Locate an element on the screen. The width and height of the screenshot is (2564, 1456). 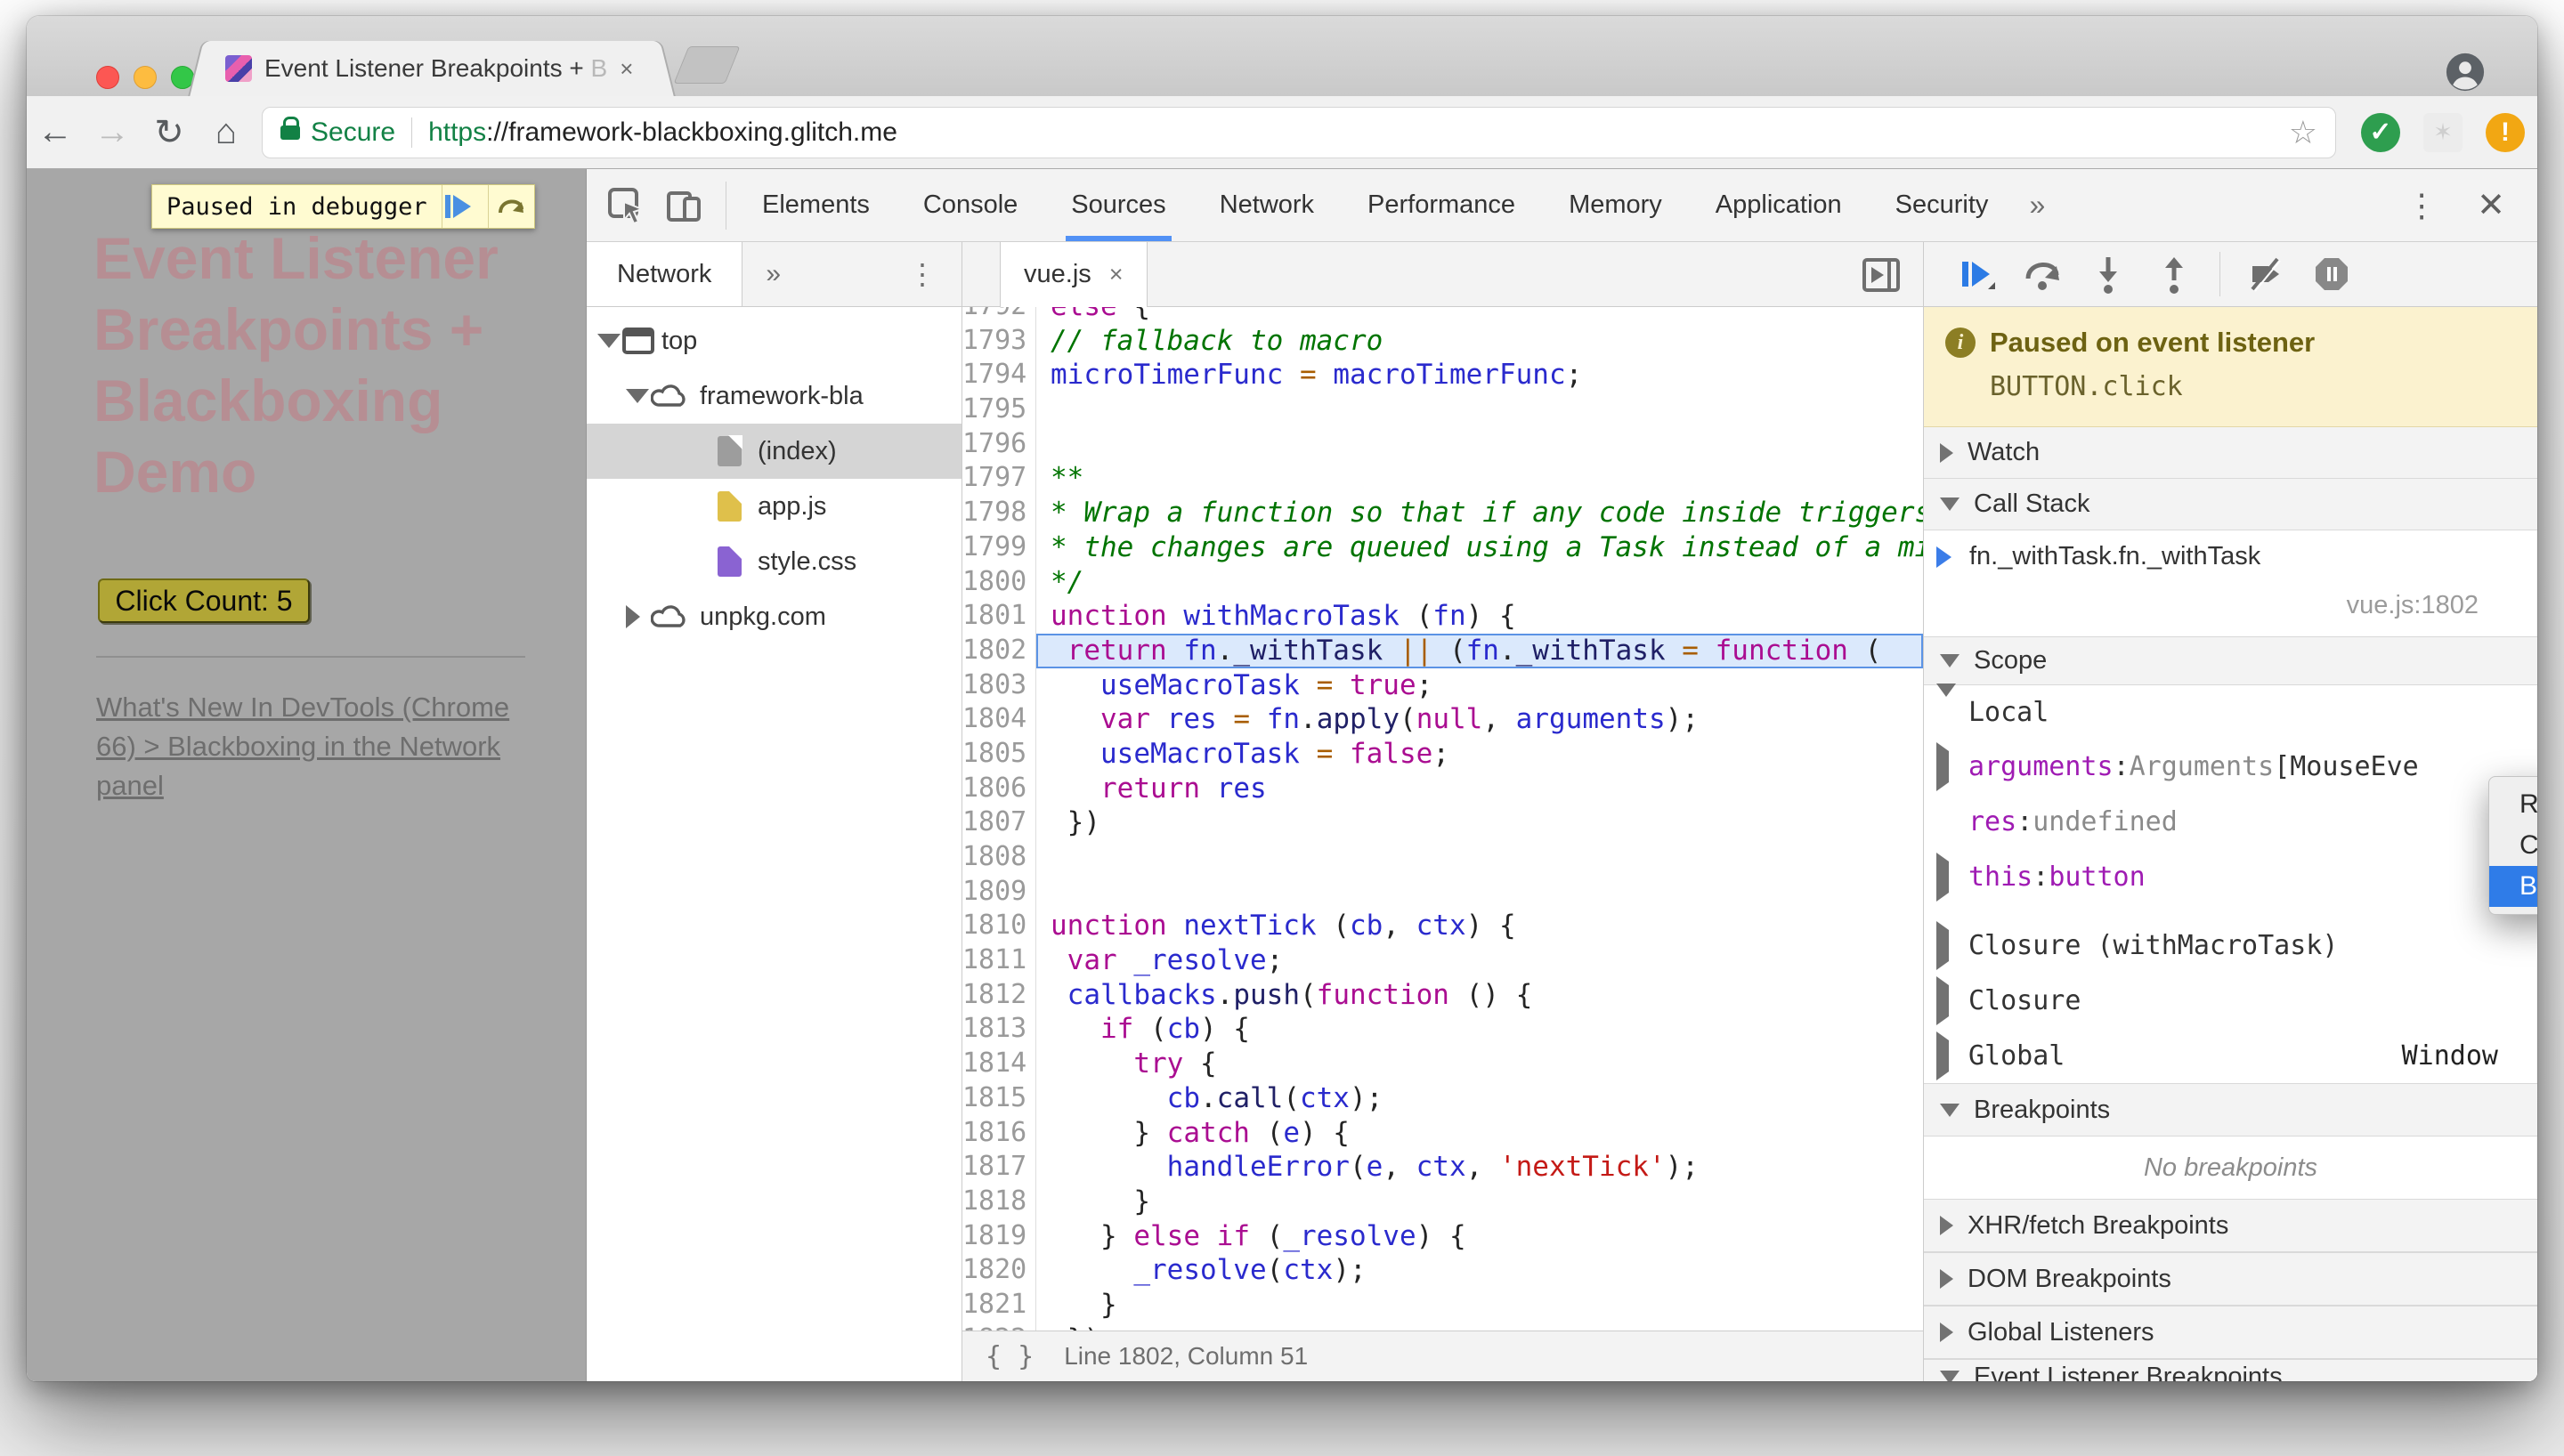
line-number: 1818 is located at coordinates (999, 1201).